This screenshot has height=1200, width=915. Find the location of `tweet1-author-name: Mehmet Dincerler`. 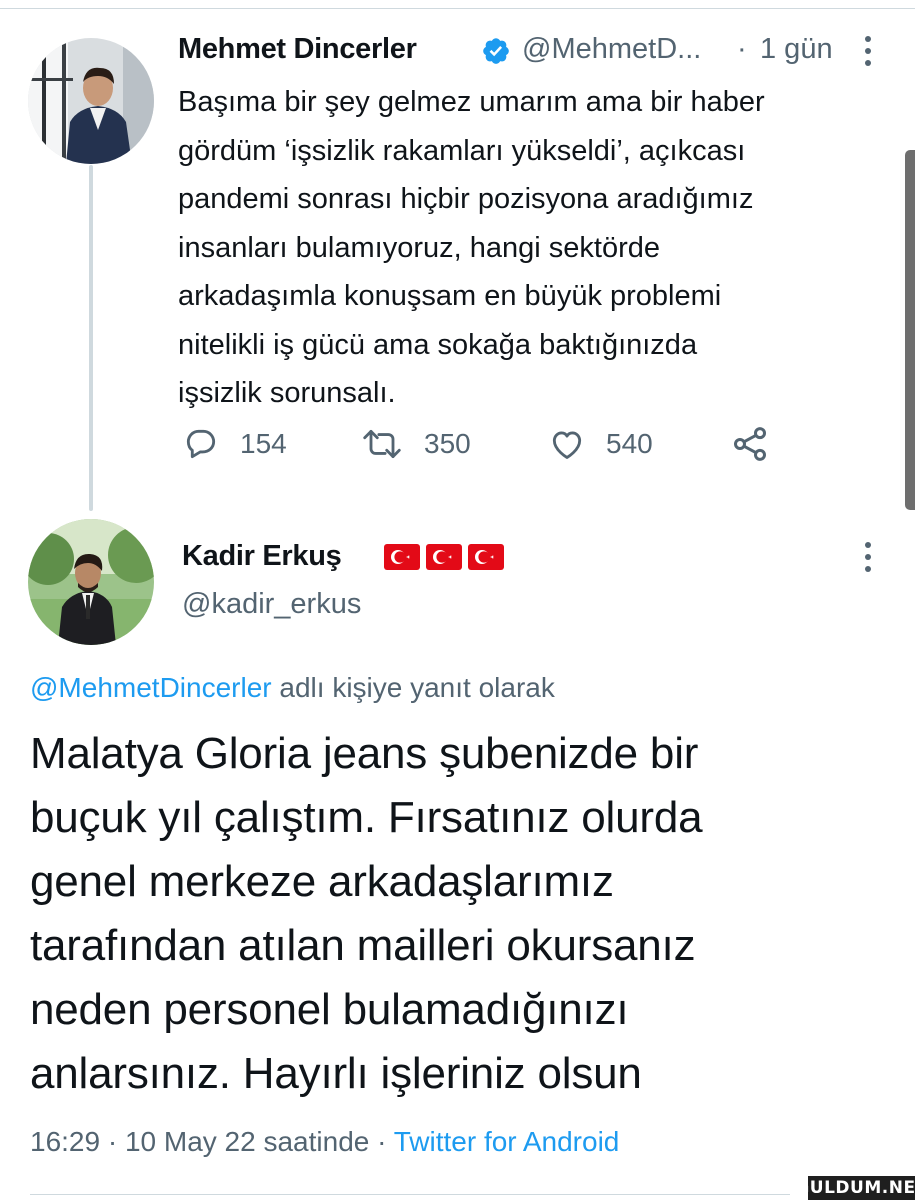

tweet1-author-name: Mehmet Dincerler is located at coordinates (297, 49).